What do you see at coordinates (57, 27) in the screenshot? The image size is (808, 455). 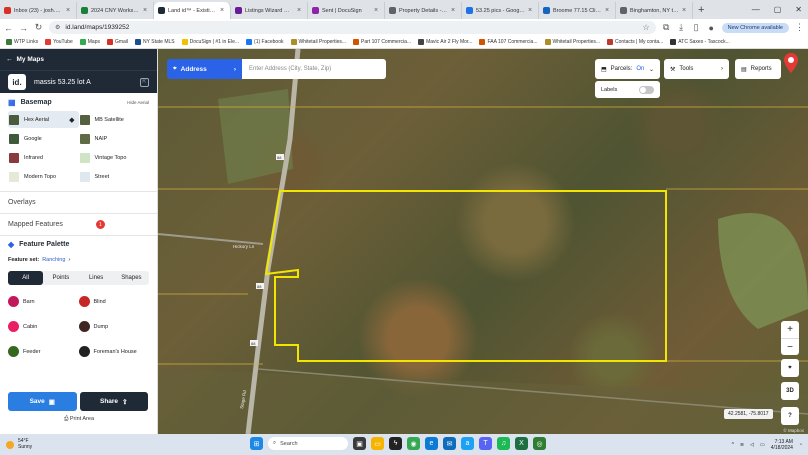 I see `site-info-icon: ⚙` at bounding box center [57, 27].